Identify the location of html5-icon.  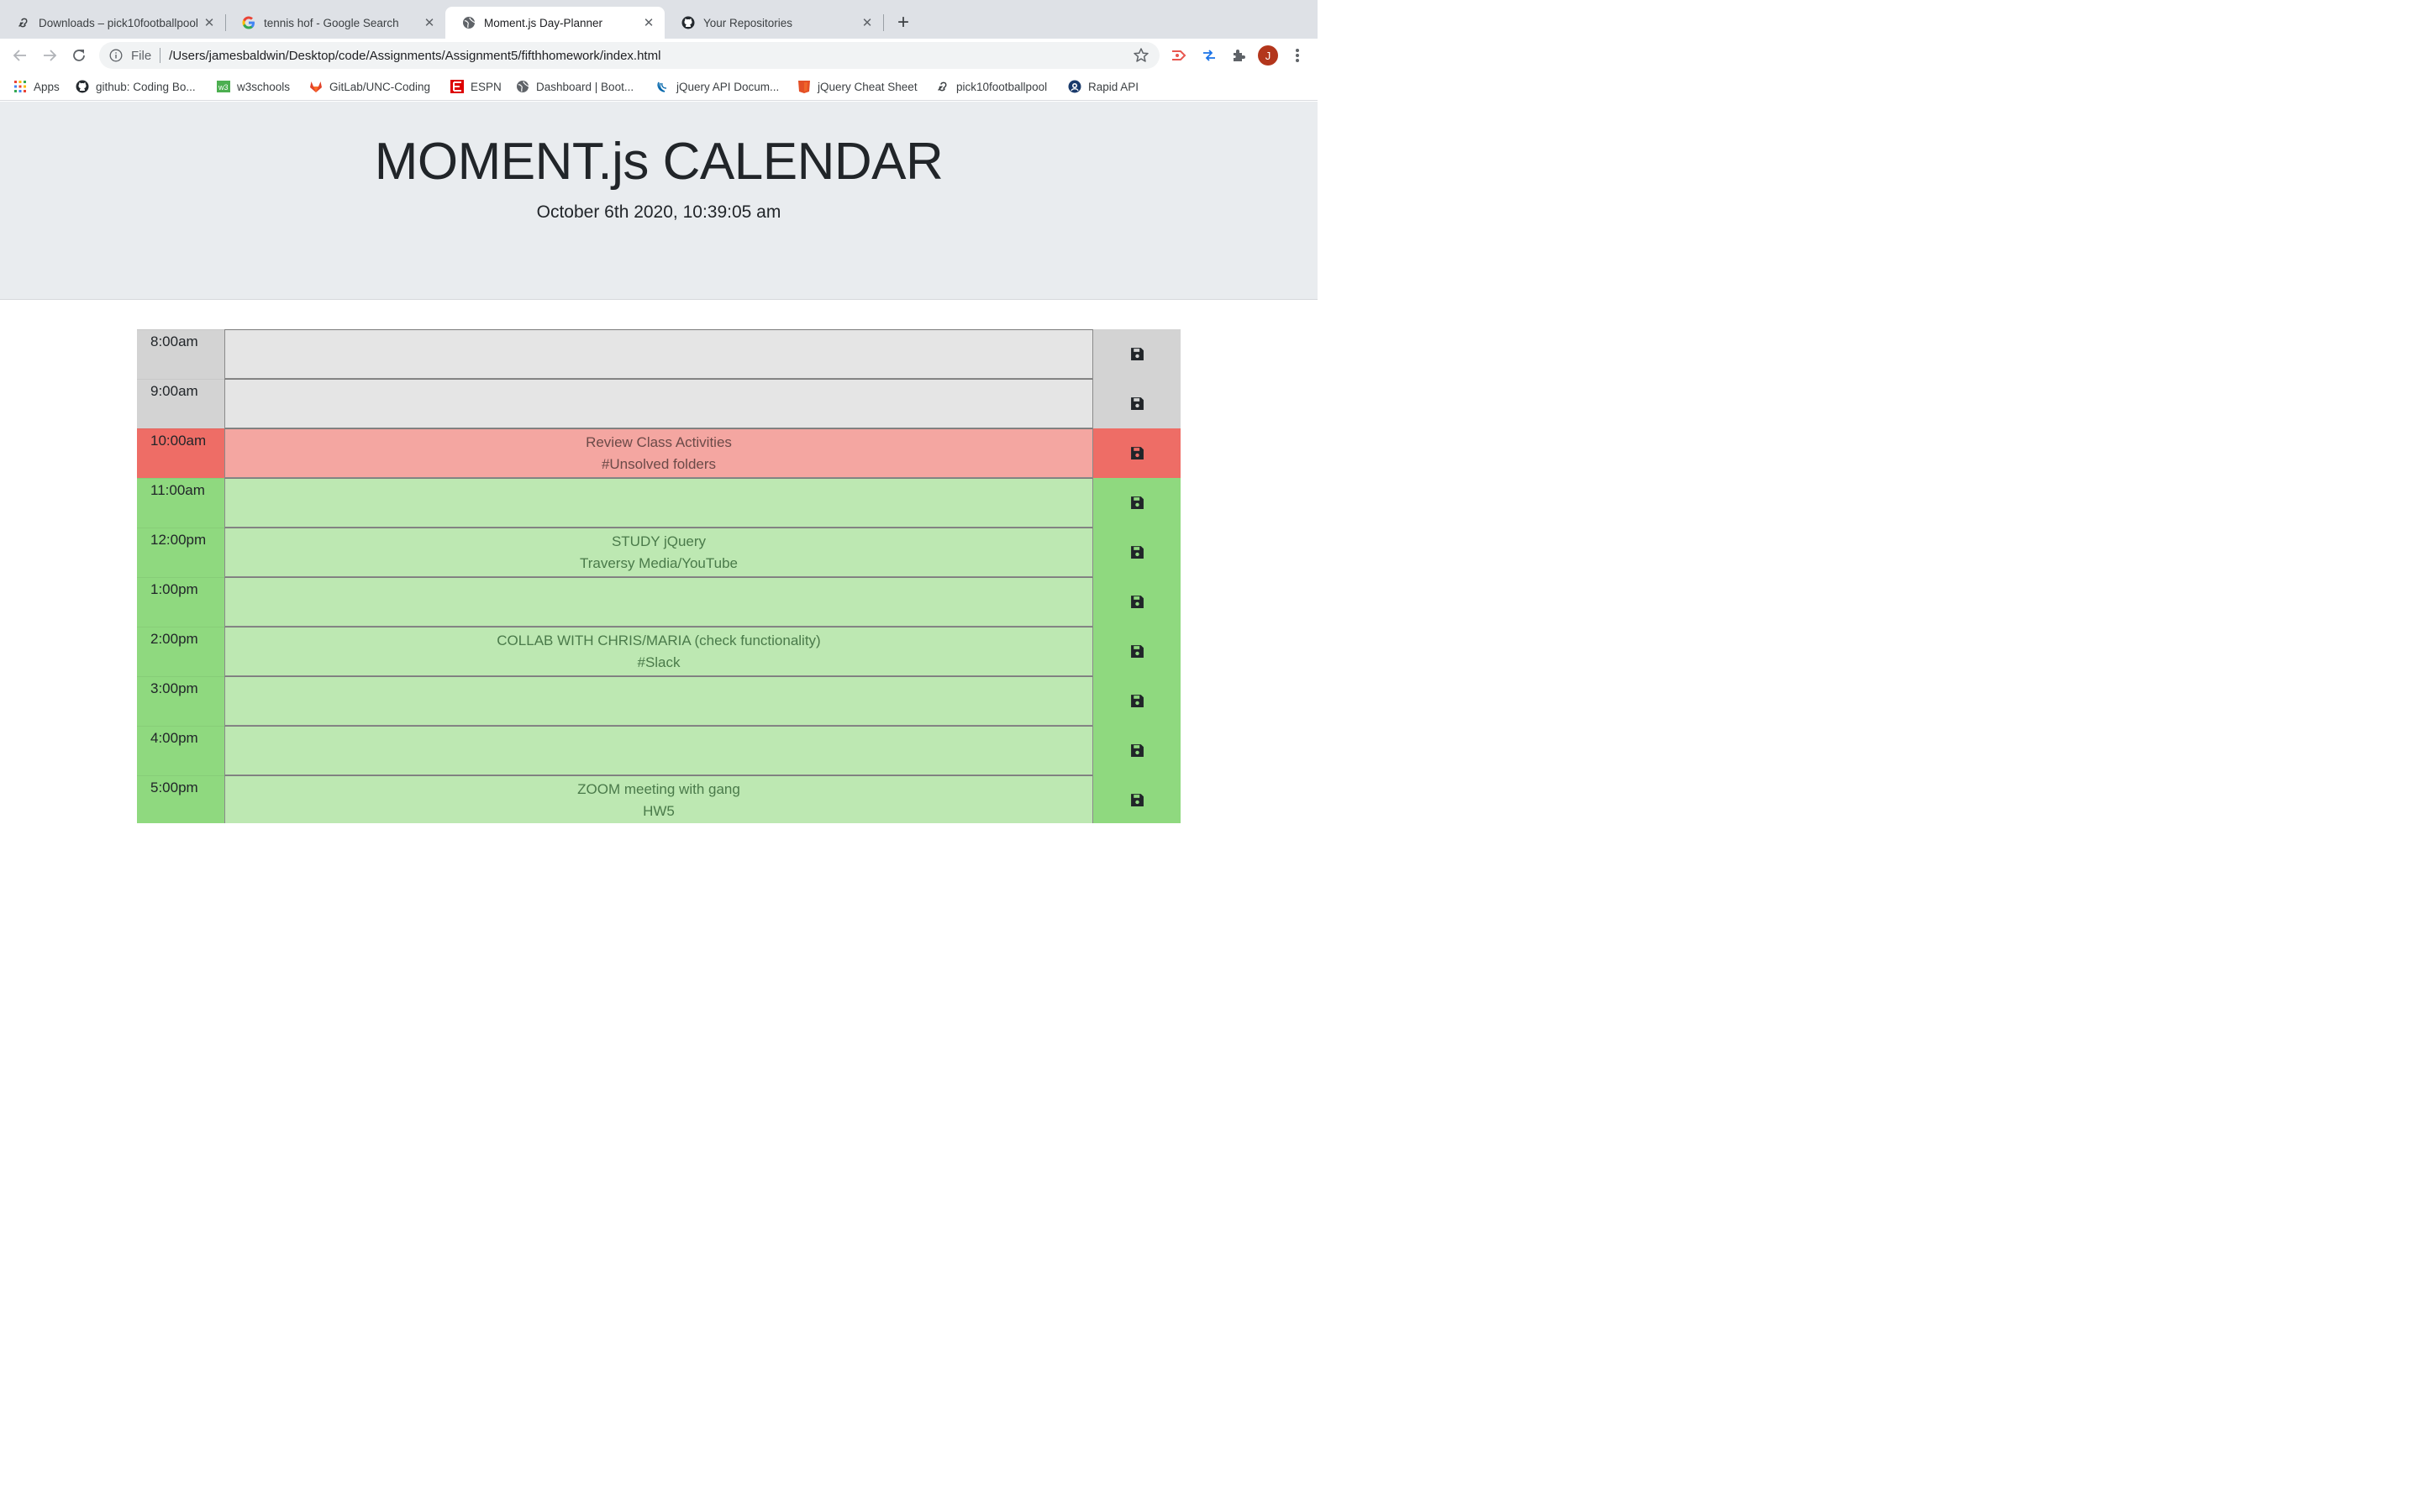
(804, 86).